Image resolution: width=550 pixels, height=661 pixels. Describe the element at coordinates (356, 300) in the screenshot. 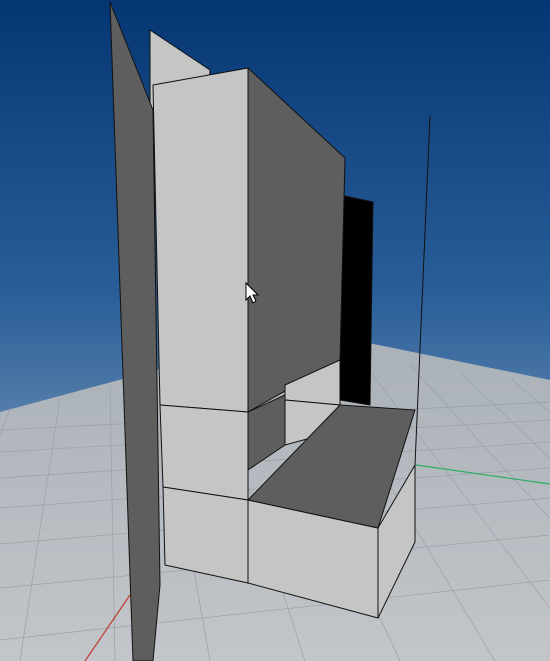

I see `dark-back-panel` at that location.